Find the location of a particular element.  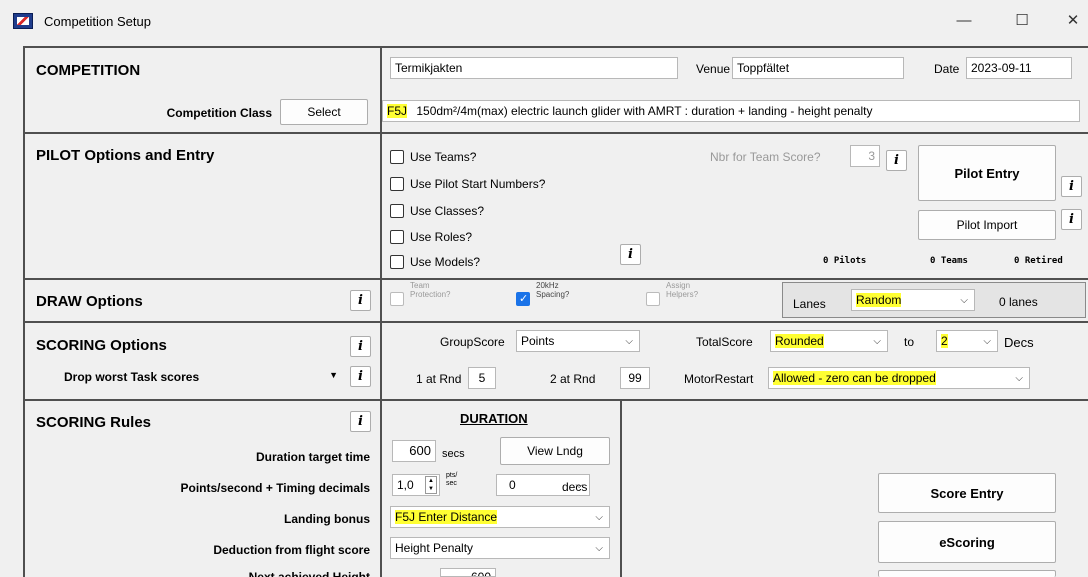

motor-restart-value: Allowed - zero can be dropped is located at coordinates (854, 378).